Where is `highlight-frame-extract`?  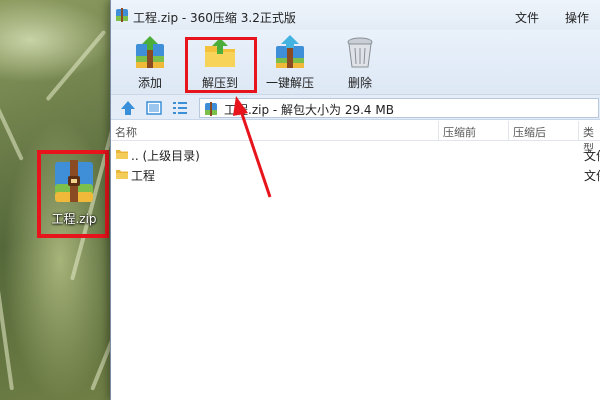 highlight-frame-extract is located at coordinates (221, 65).